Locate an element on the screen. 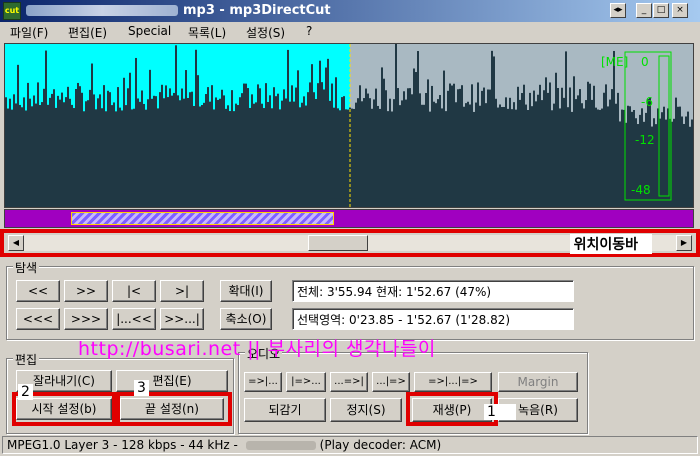 The width and height of the screenshot is (700, 456). meter-label-48: -48 is located at coordinates (641, 190).